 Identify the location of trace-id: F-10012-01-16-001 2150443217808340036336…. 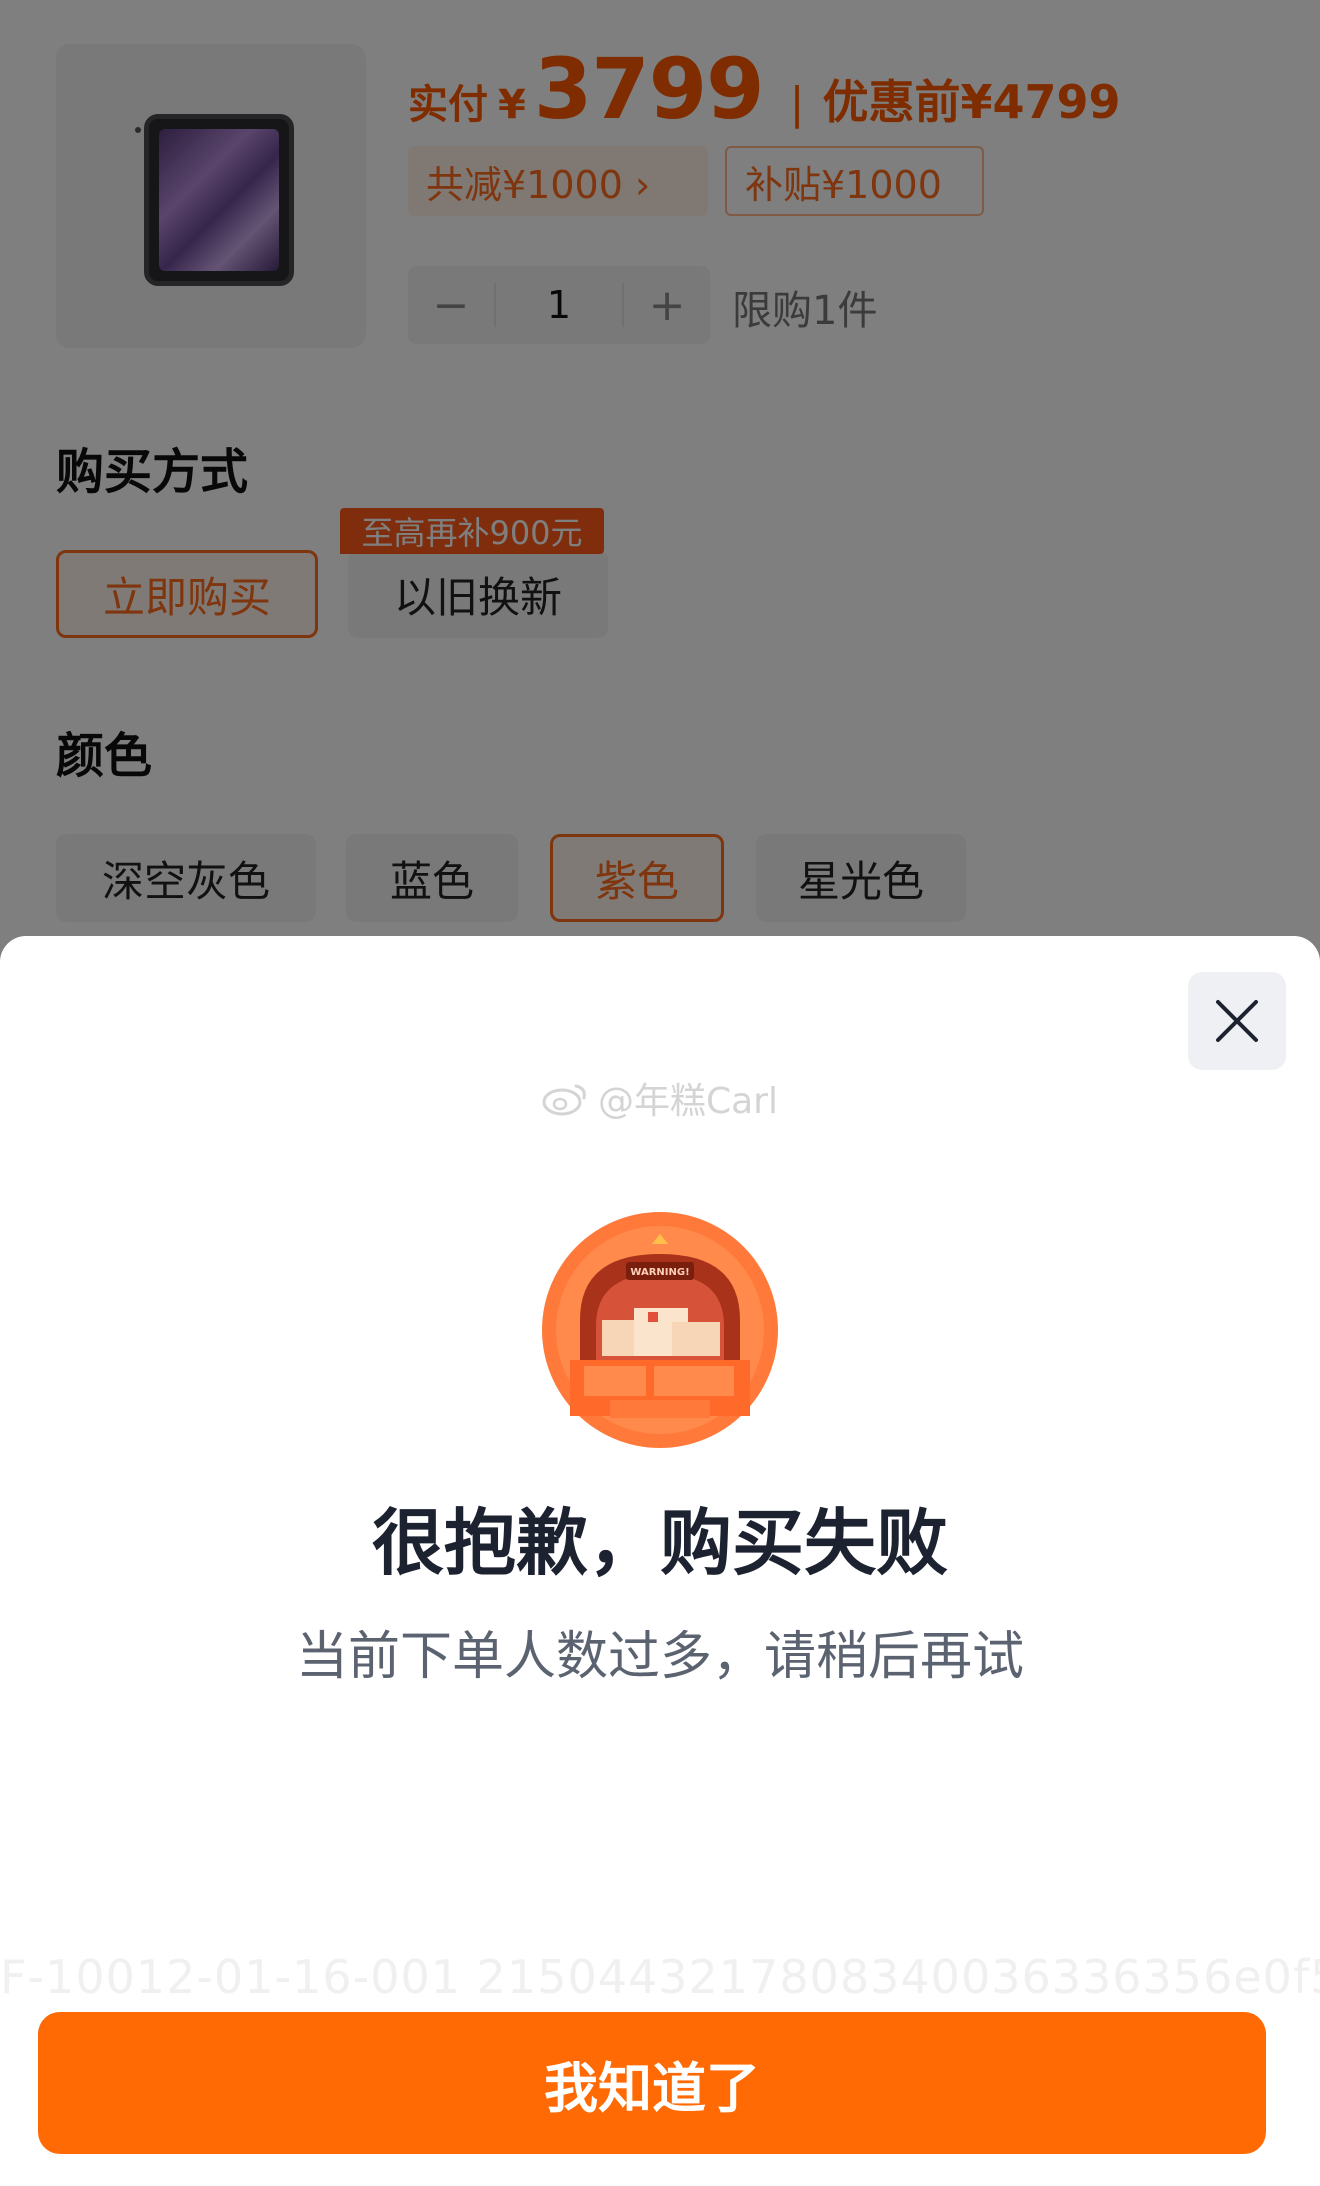
(660, 1977).